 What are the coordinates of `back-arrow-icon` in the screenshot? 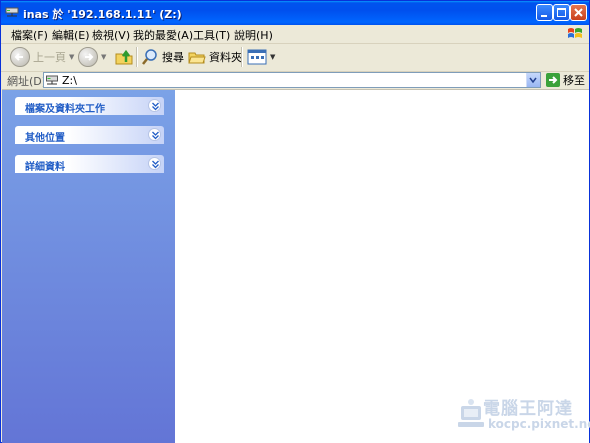 It's located at (20, 57).